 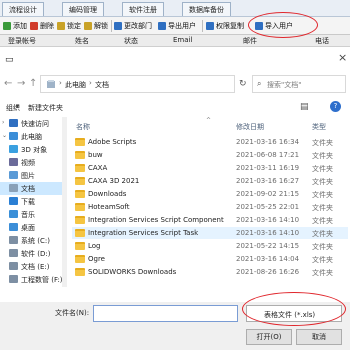 I want to click on file-row: Log 2021-05-22 14:15 文件夹, so click(x=210, y=246).